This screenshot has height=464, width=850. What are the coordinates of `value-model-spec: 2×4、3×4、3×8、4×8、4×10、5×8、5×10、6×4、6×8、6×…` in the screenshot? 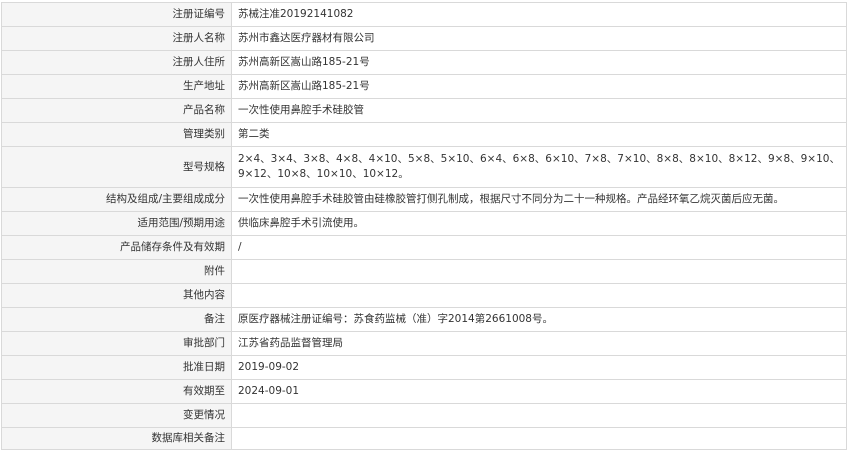 It's located at (539, 167).